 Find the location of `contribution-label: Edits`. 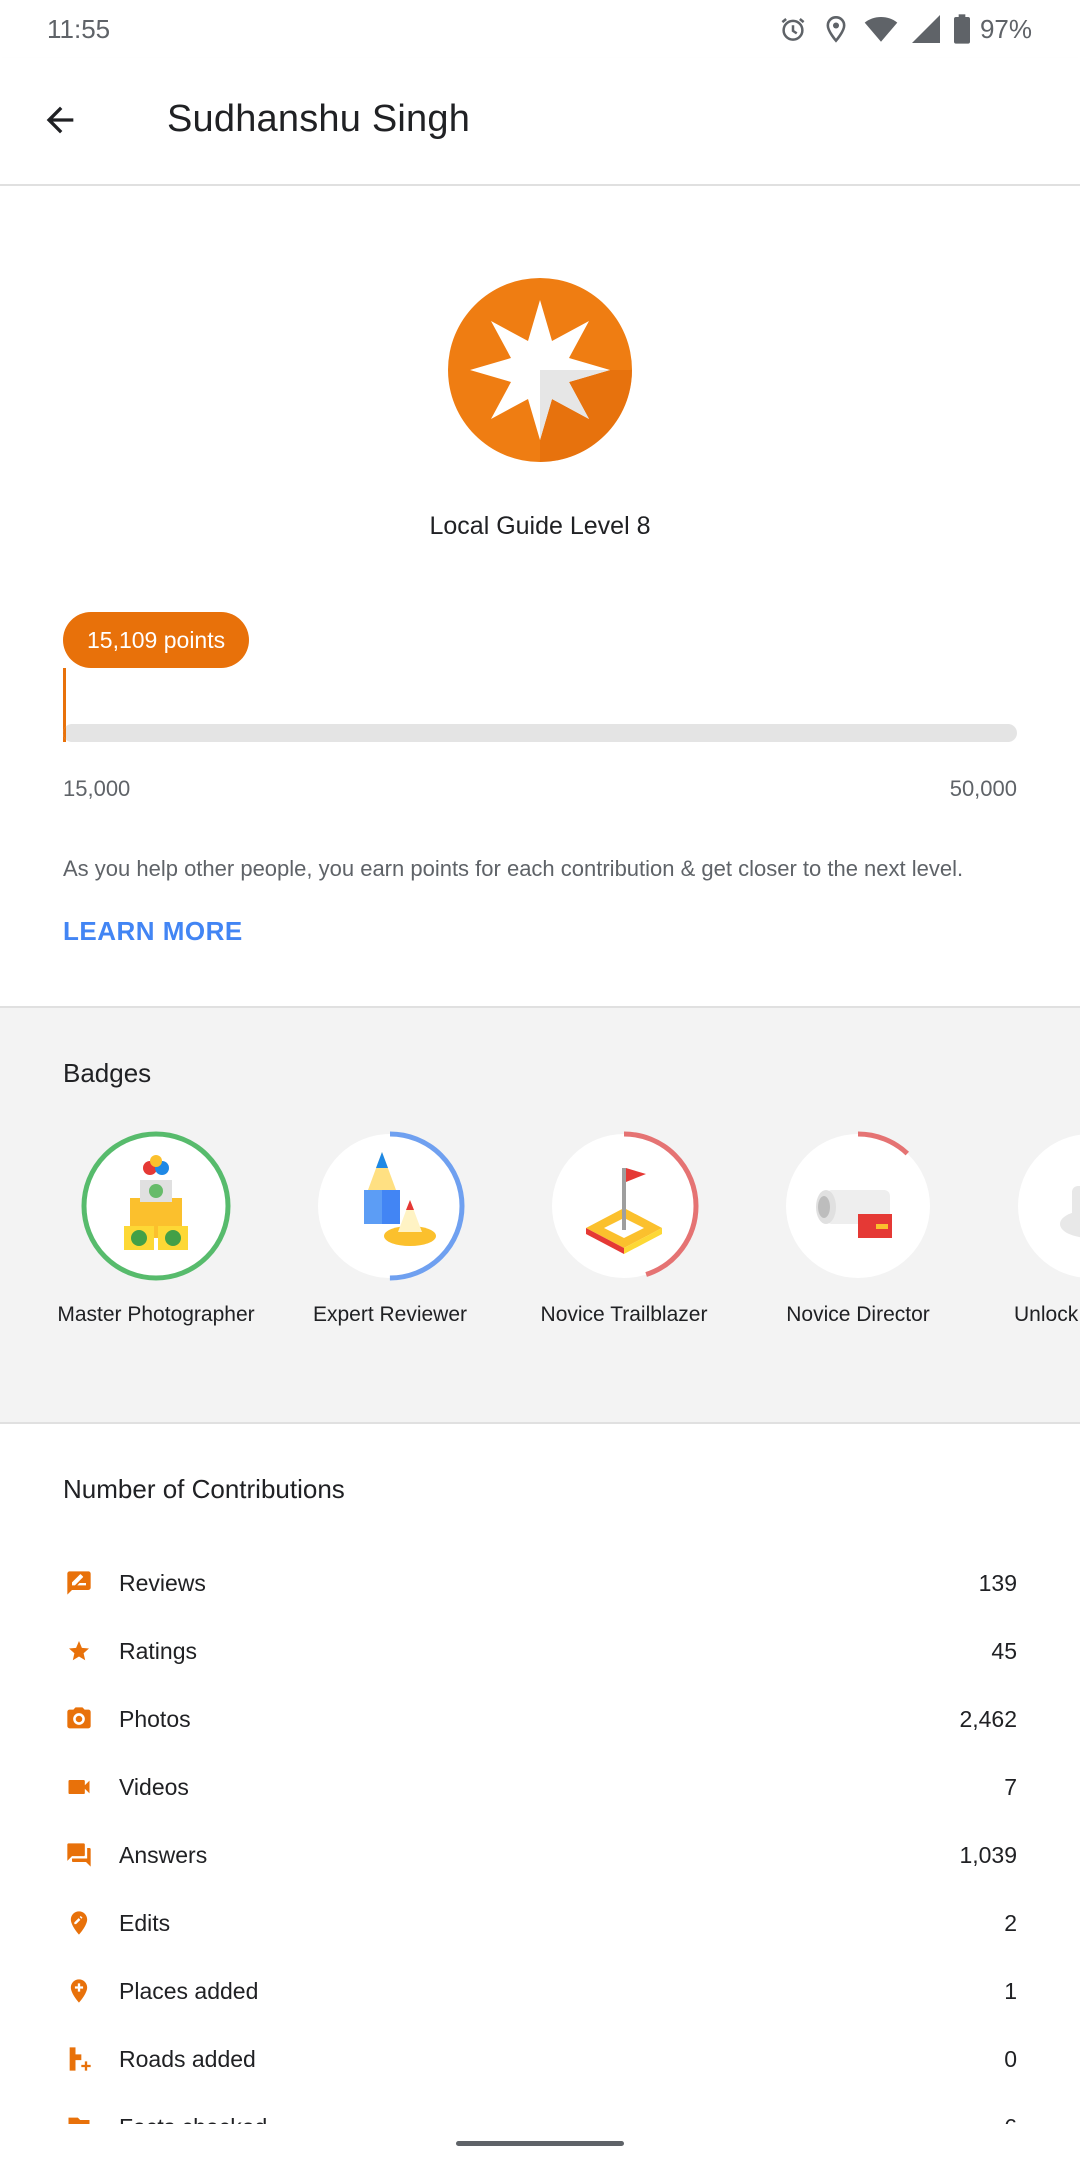

contribution-label: Edits is located at coordinates (145, 1922).